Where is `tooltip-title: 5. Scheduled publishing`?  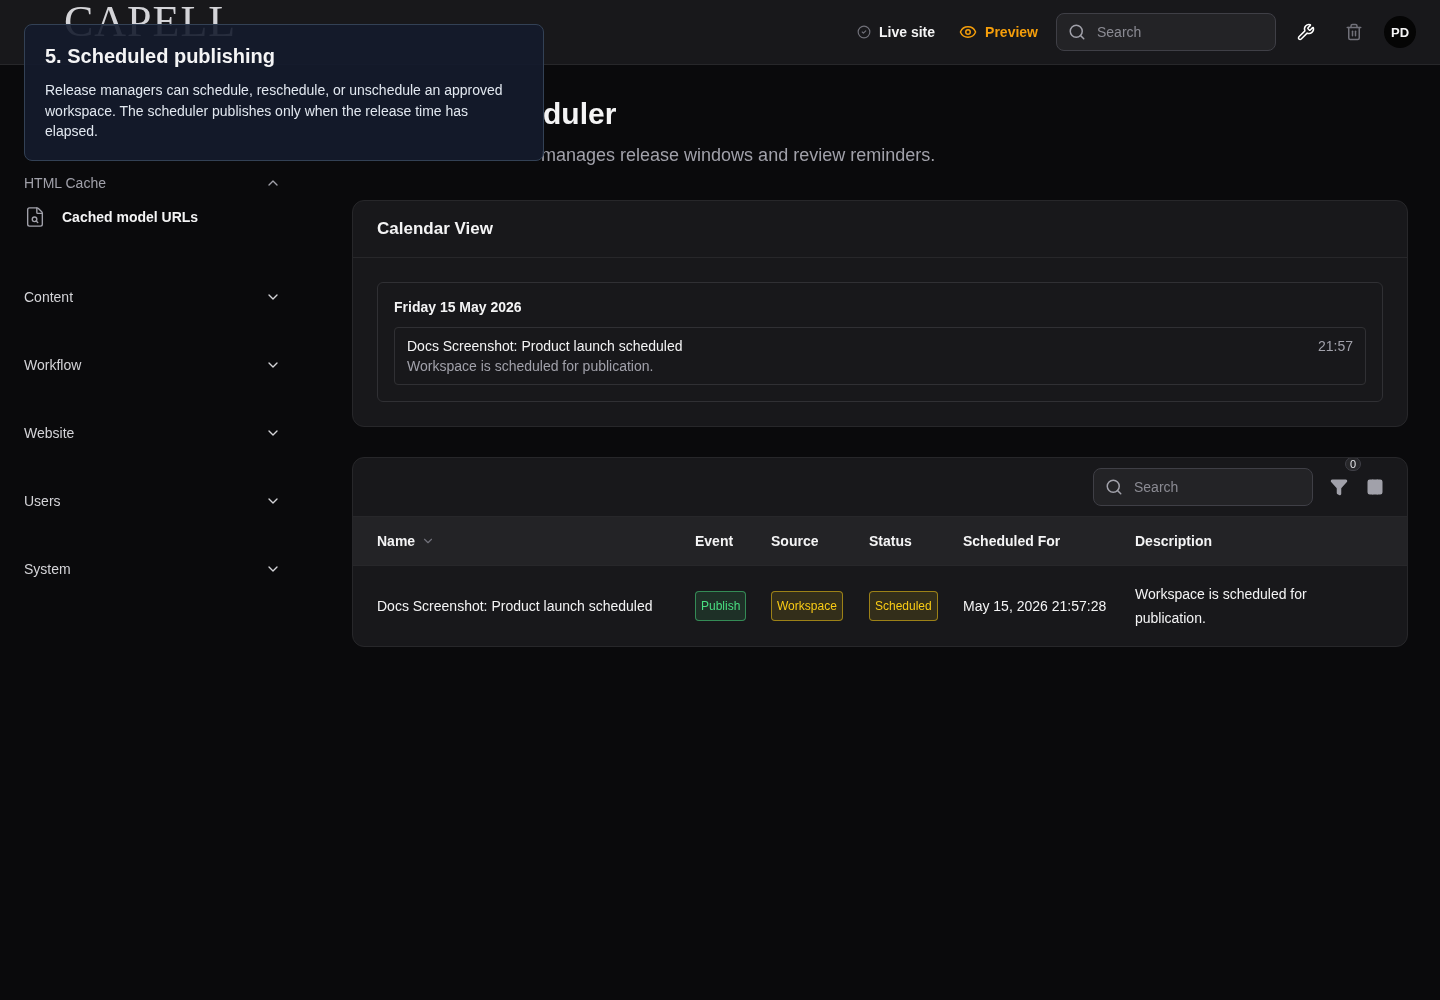 tooltip-title: 5. Scheduled publishing is located at coordinates (161, 56).